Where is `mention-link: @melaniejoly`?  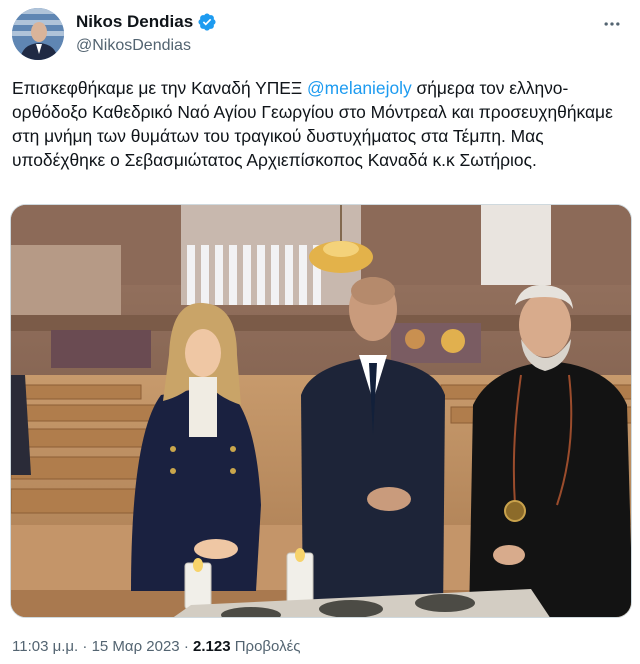
mention-link: @melaniejoly is located at coordinates (359, 88).